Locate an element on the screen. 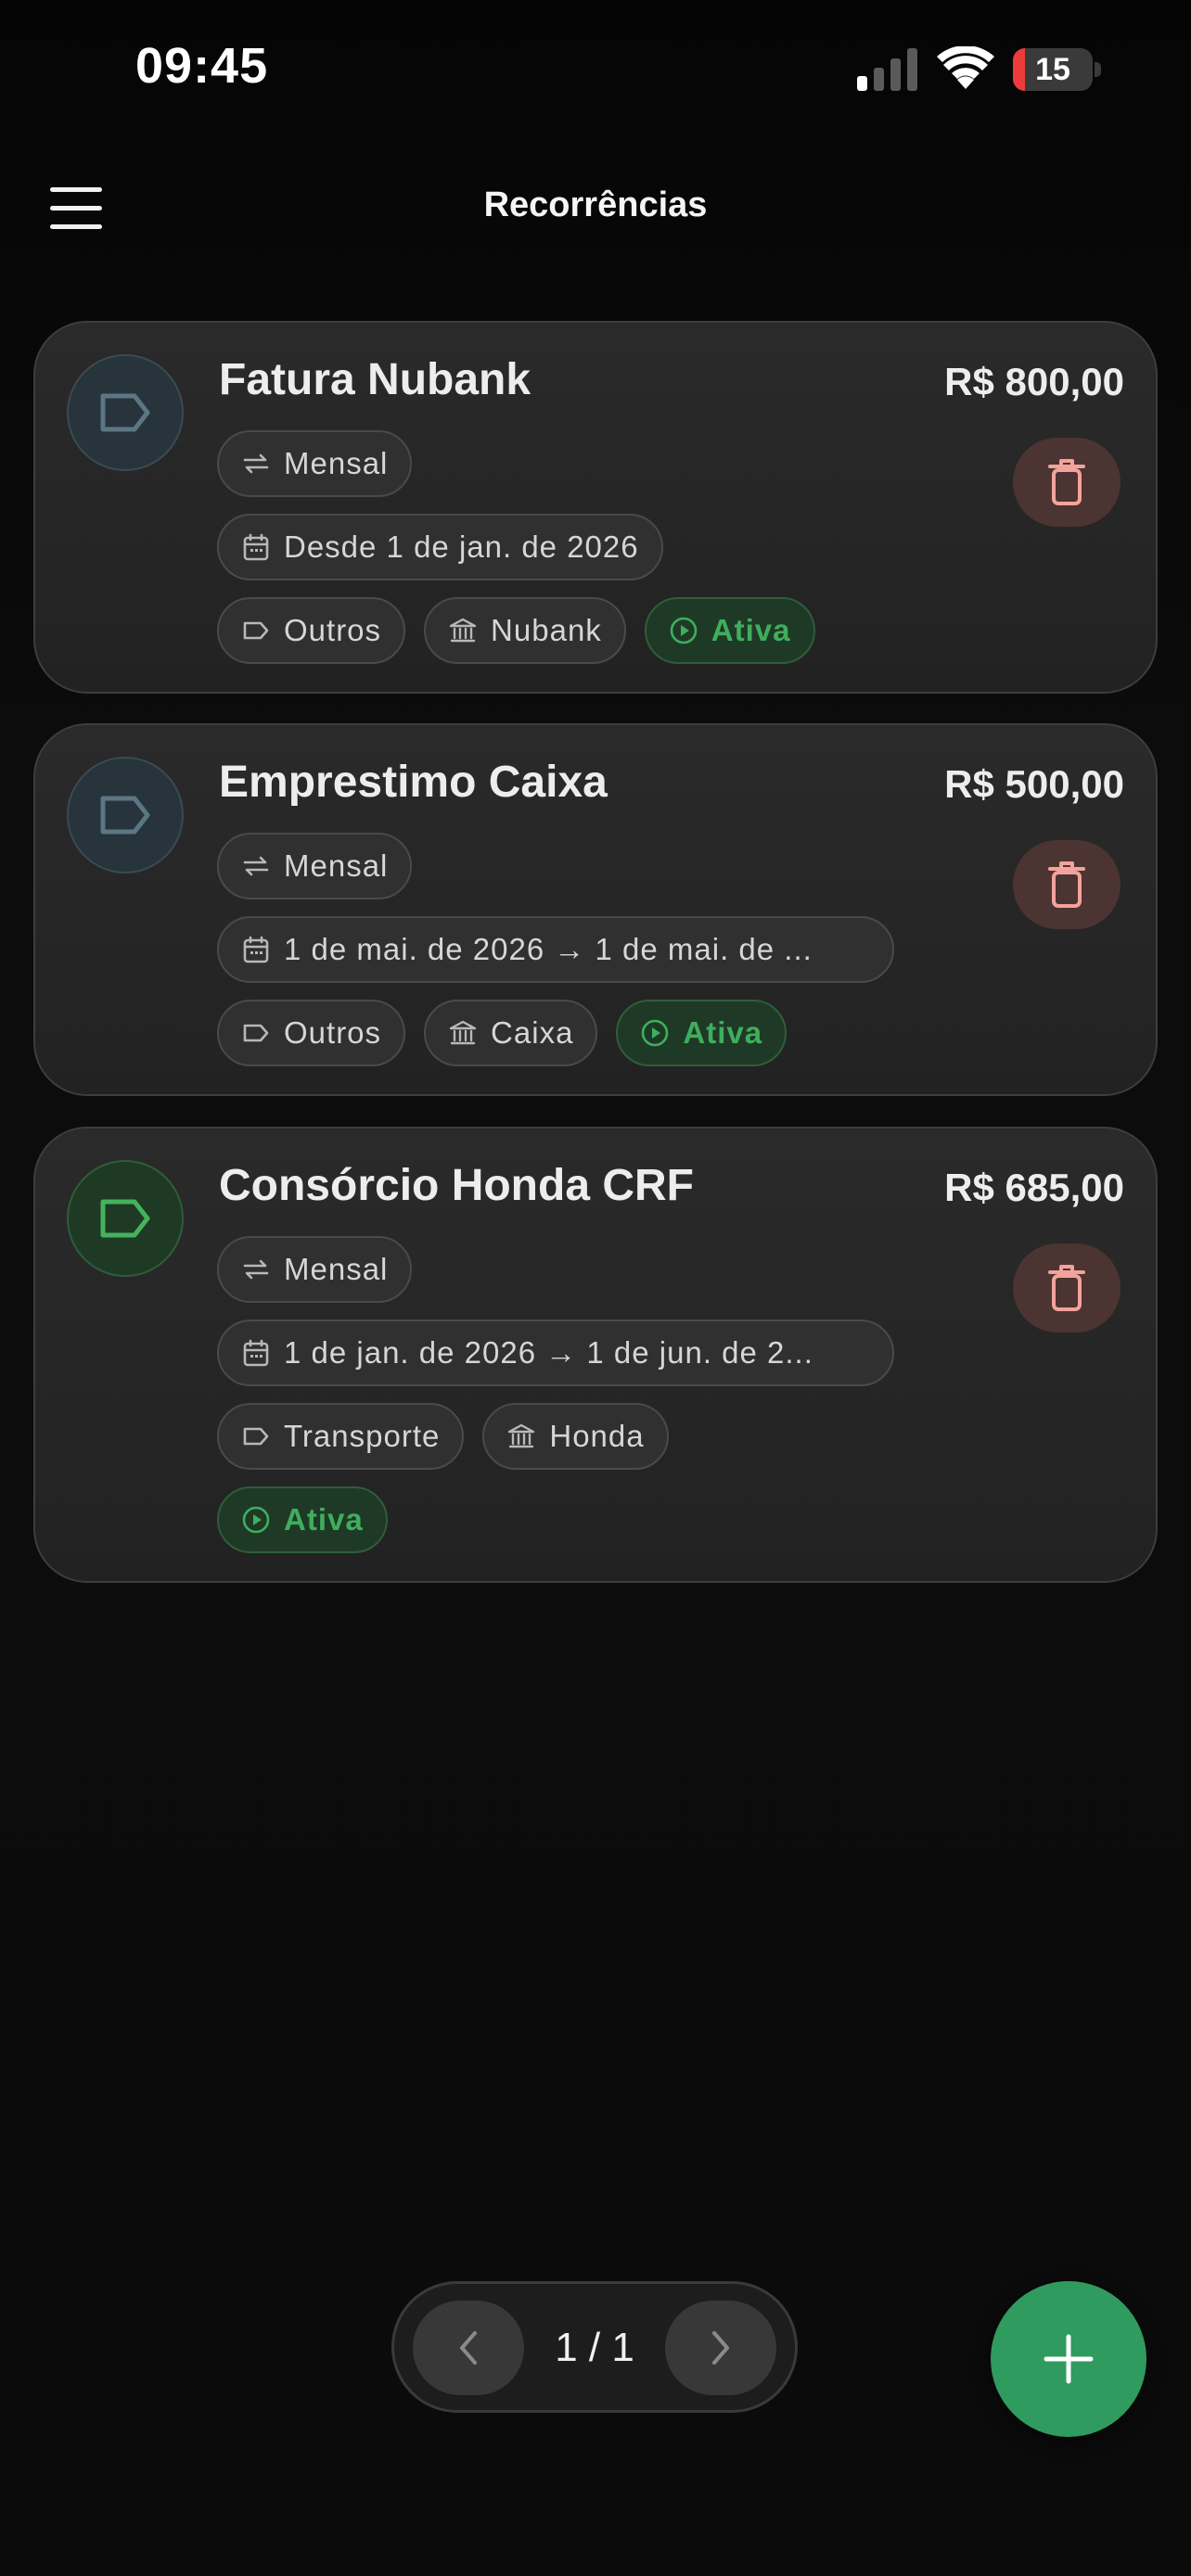 This screenshot has width=1191, height=2576. category-label: Transporte is located at coordinates (362, 1436).